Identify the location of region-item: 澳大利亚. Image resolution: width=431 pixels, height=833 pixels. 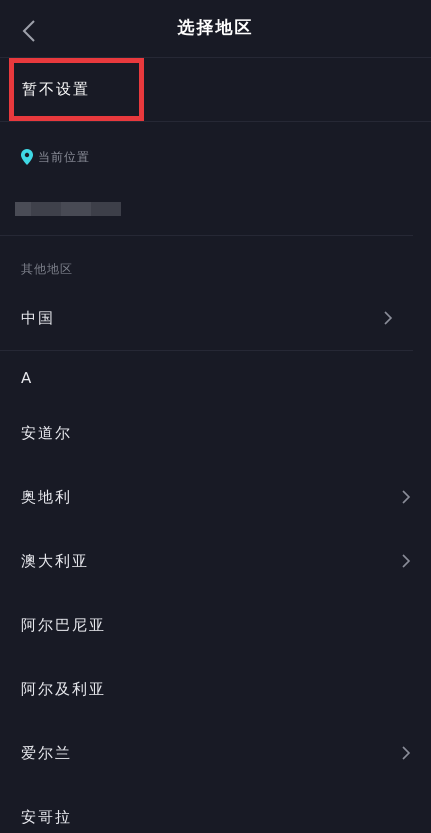
(215, 561).